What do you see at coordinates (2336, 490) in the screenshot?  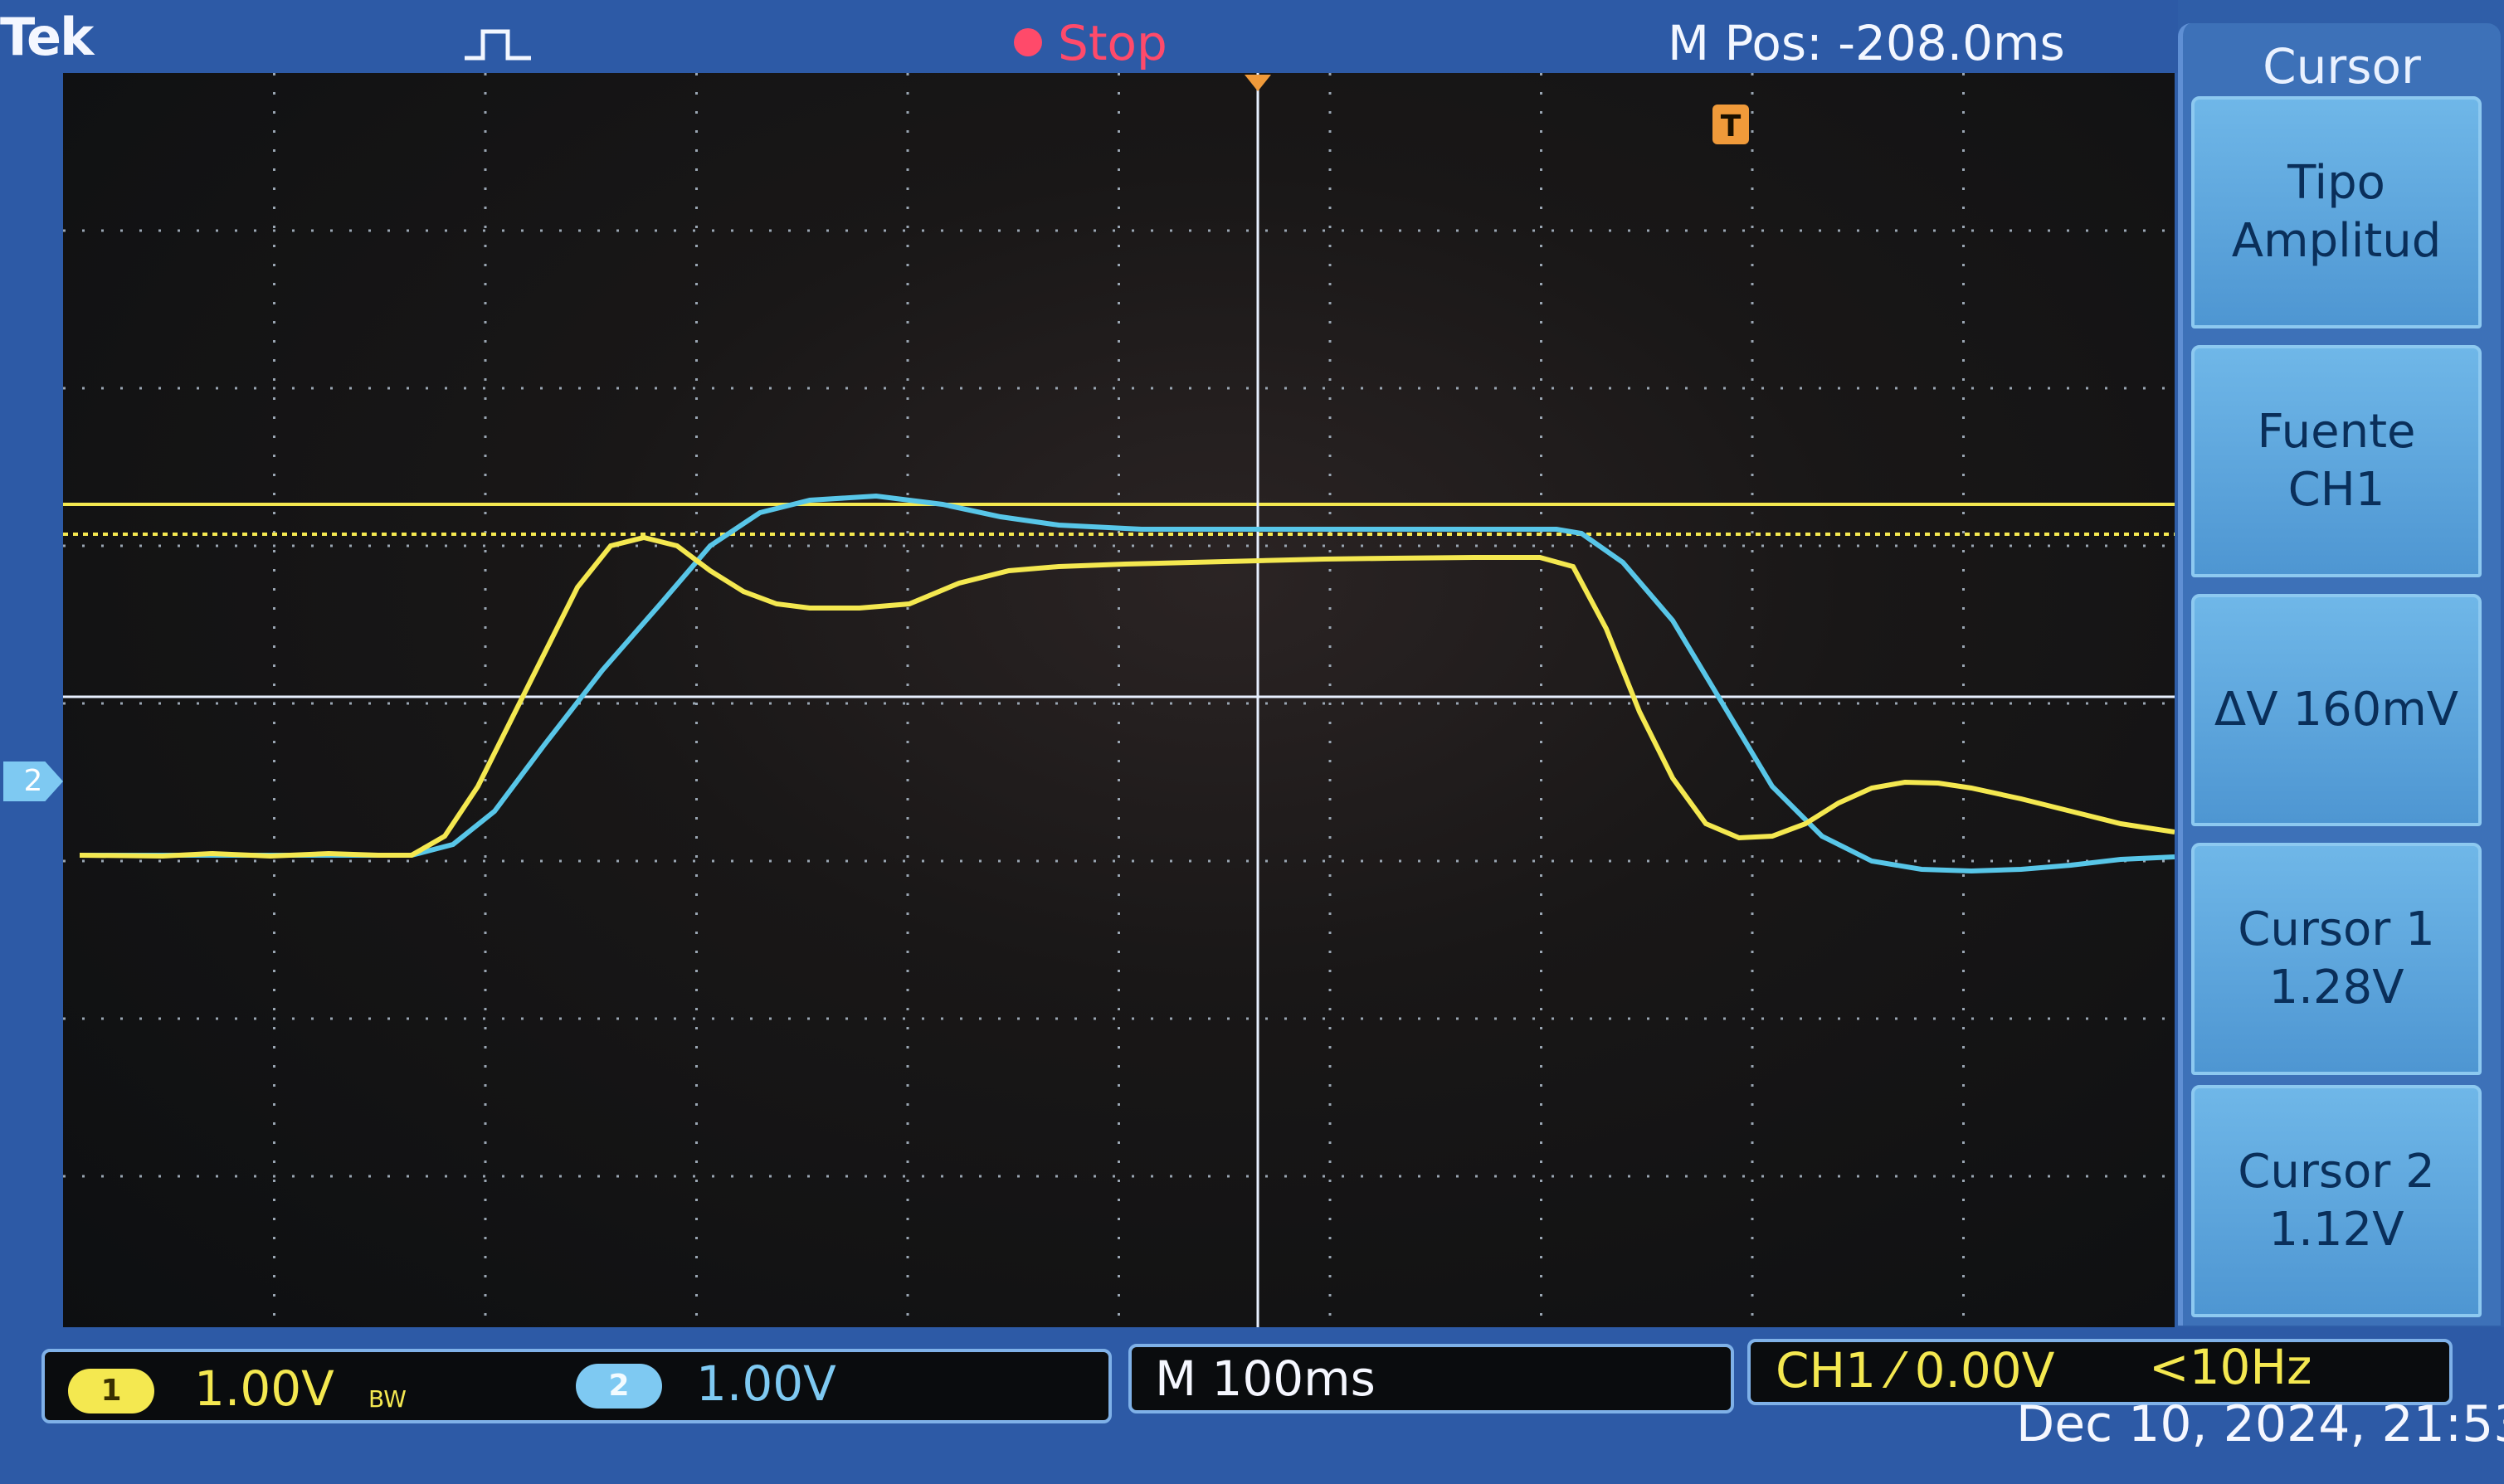 I see `menu-button-source-value: CH1` at bounding box center [2336, 490].